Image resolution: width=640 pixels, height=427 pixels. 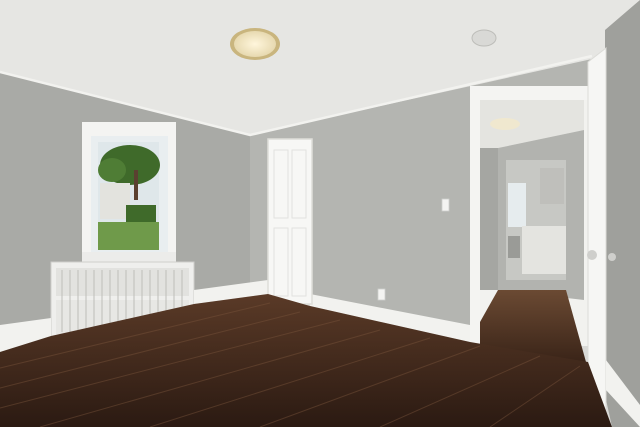 I want to click on right-wall, so click(x=622, y=213).